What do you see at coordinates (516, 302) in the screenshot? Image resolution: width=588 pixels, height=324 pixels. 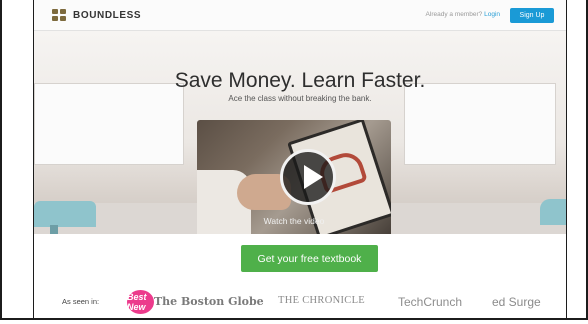 I see `edsurge-logo: ed Surge` at bounding box center [516, 302].